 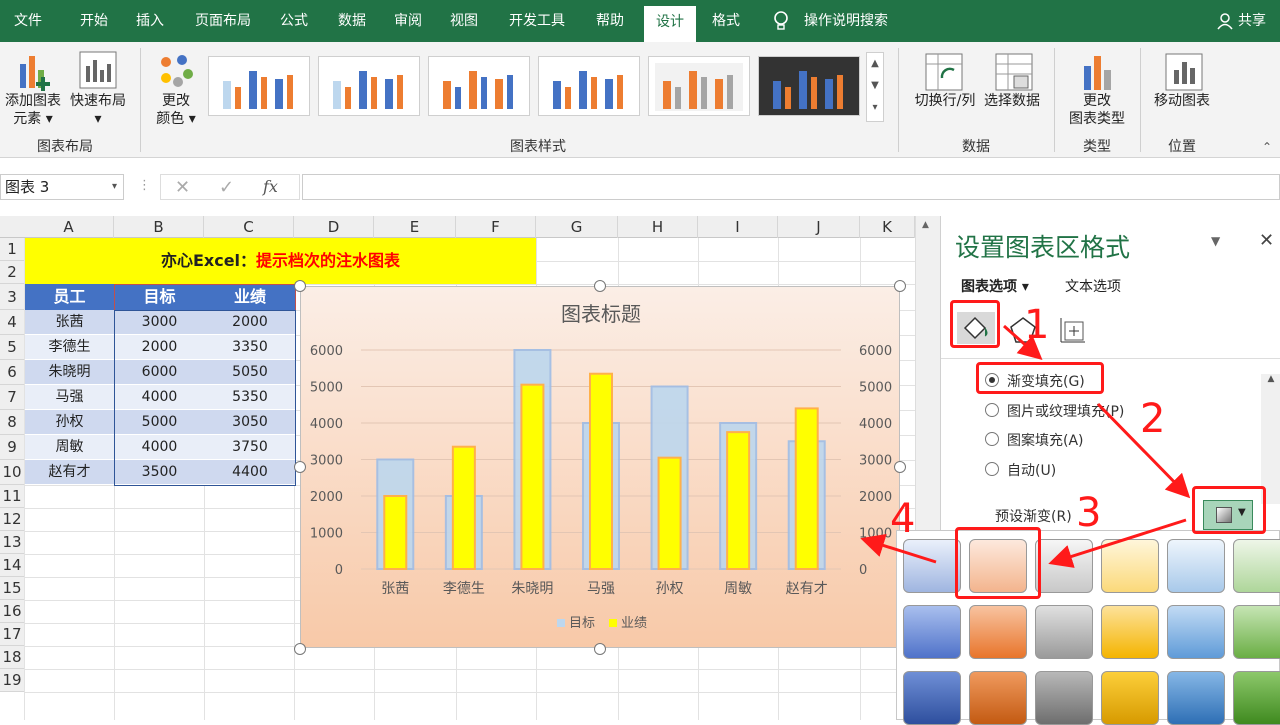 What do you see at coordinates (415, 227) in the screenshot?
I see `column-header: E` at bounding box center [415, 227].